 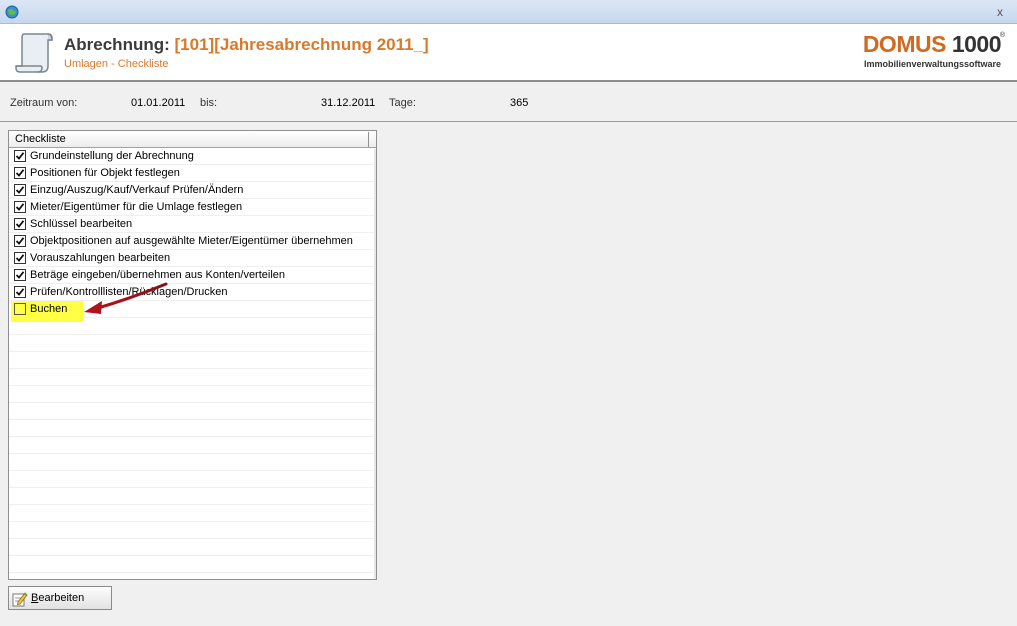 I want to click on checklist-item-label: Schlüssel bearbeiten, so click(x=81, y=224).